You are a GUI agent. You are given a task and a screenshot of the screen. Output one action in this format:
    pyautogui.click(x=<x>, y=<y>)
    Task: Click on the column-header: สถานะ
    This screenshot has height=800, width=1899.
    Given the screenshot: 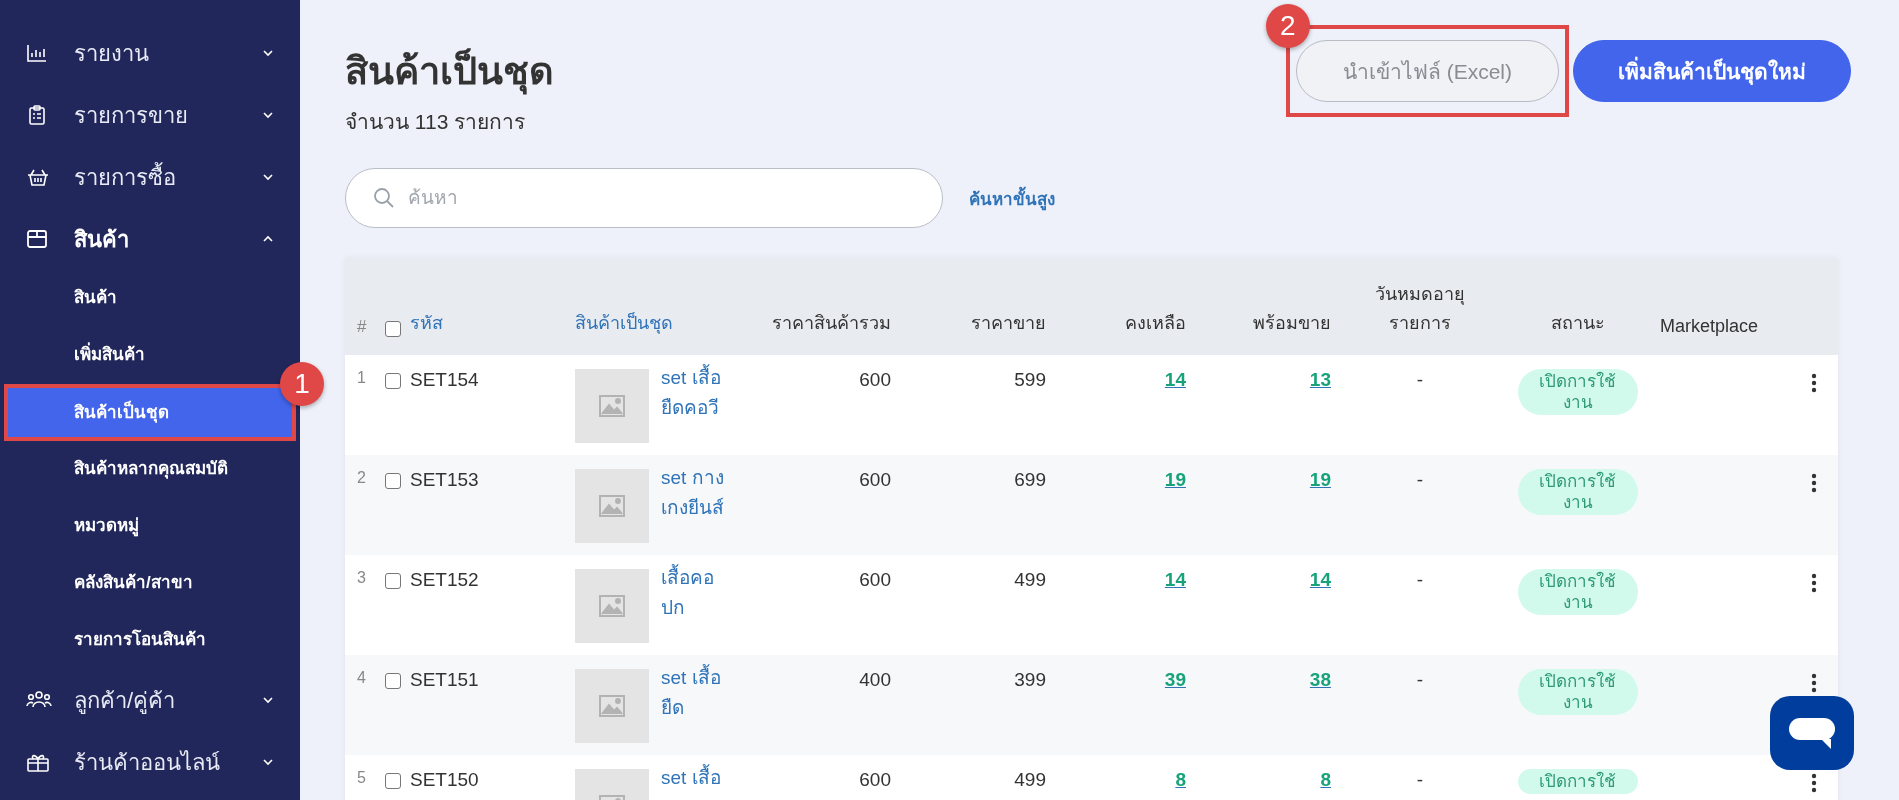 What is the action you would take?
    pyautogui.click(x=1577, y=323)
    